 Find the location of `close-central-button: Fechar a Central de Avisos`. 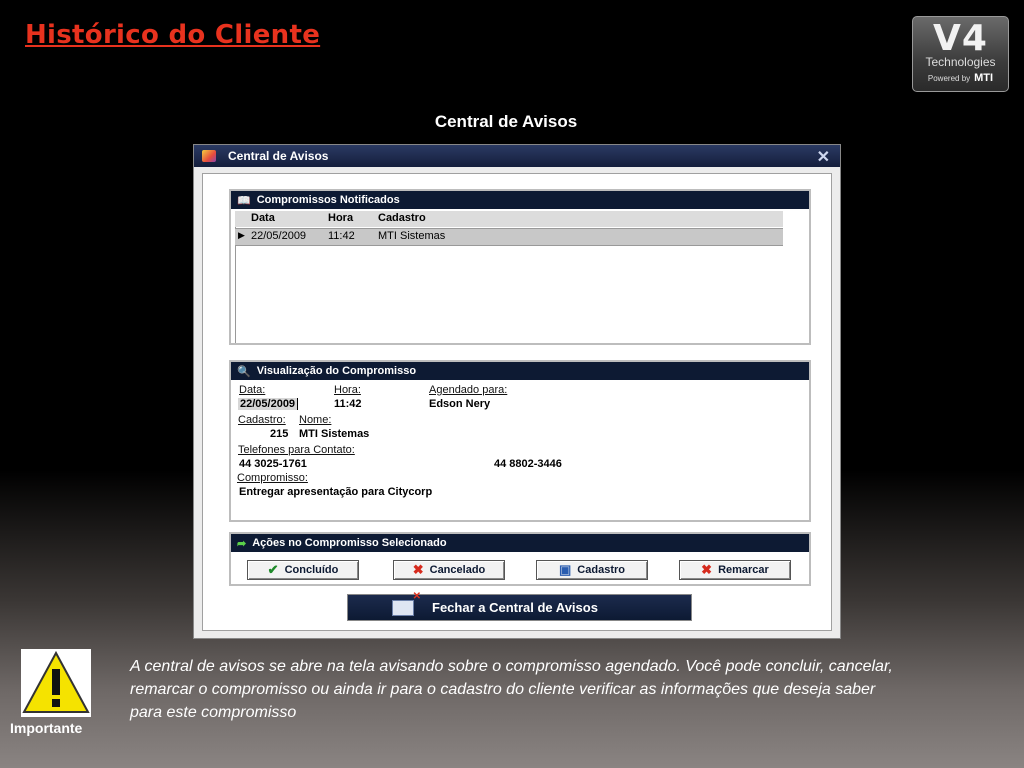

close-central-button: Fechar a Central de Avisos is located at coordinates (519, 606).